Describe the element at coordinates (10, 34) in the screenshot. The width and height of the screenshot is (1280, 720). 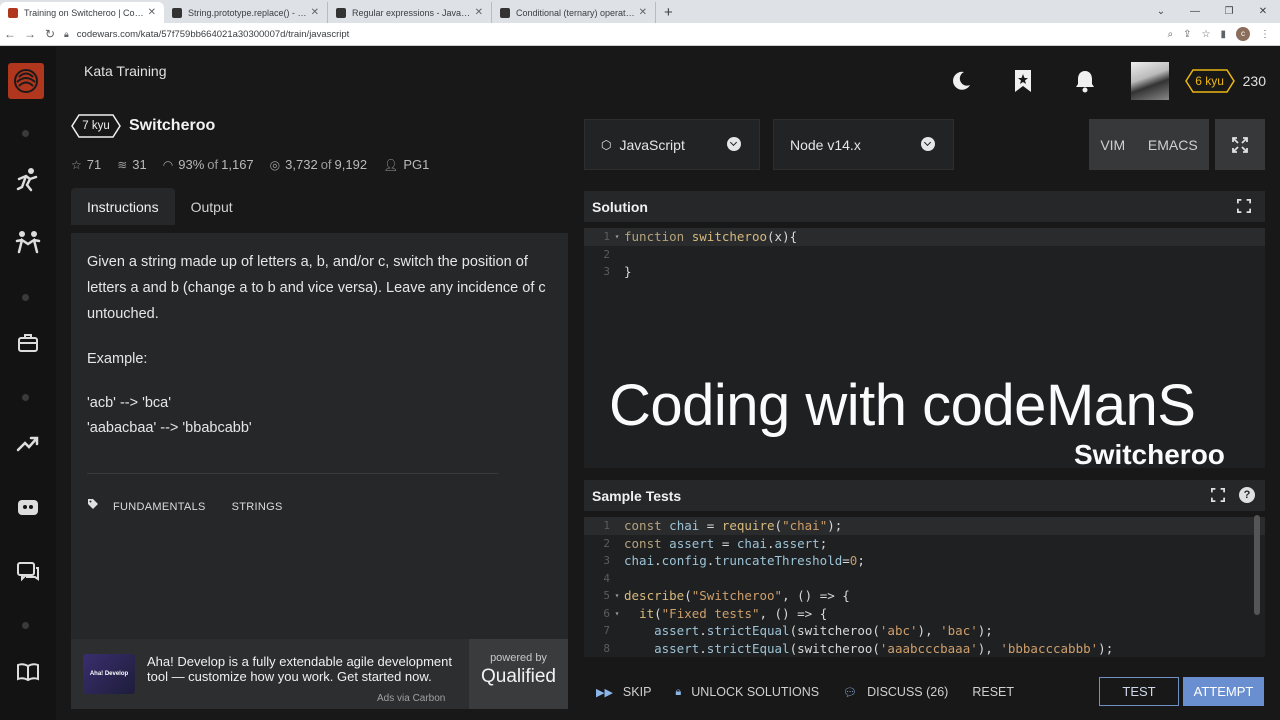
I see `back-icon: ←` at that location.